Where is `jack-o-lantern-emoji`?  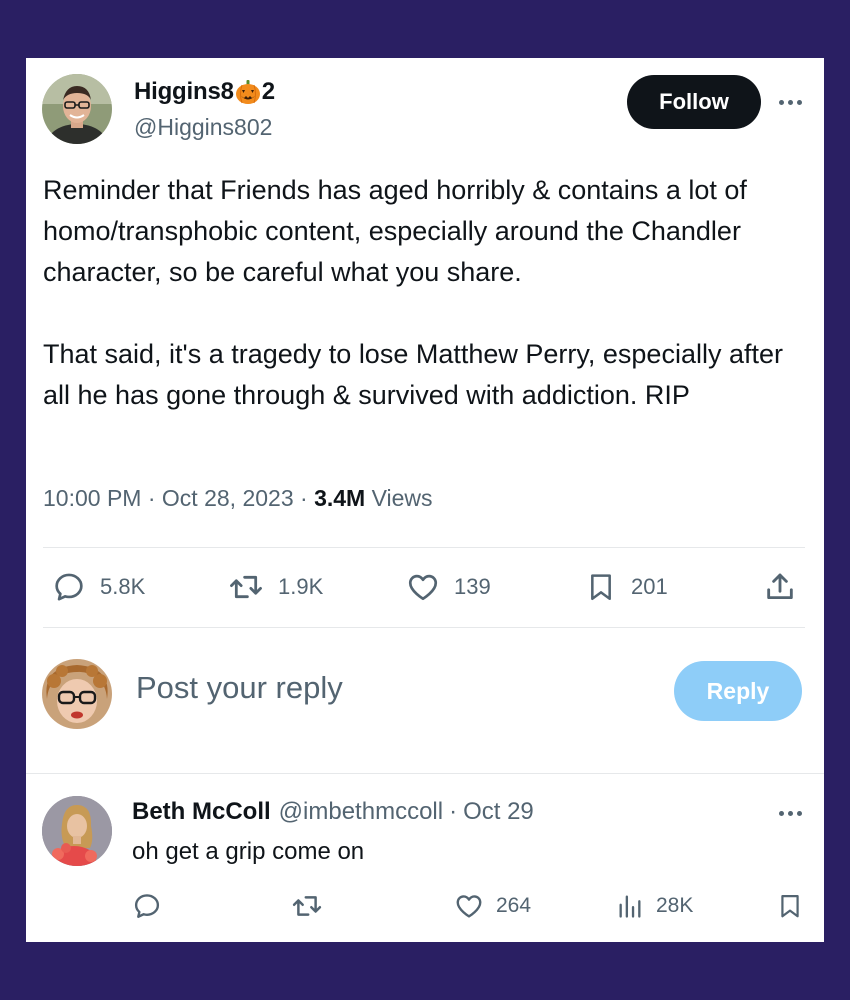 jack-o-lantern-emoji is located at coordinates (247, 92).